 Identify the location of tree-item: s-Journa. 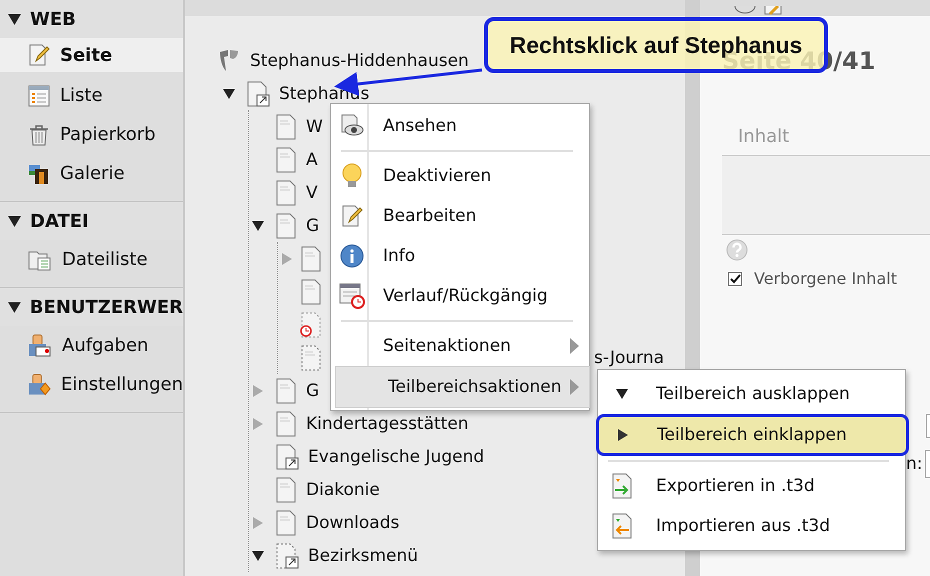
(629, 358).